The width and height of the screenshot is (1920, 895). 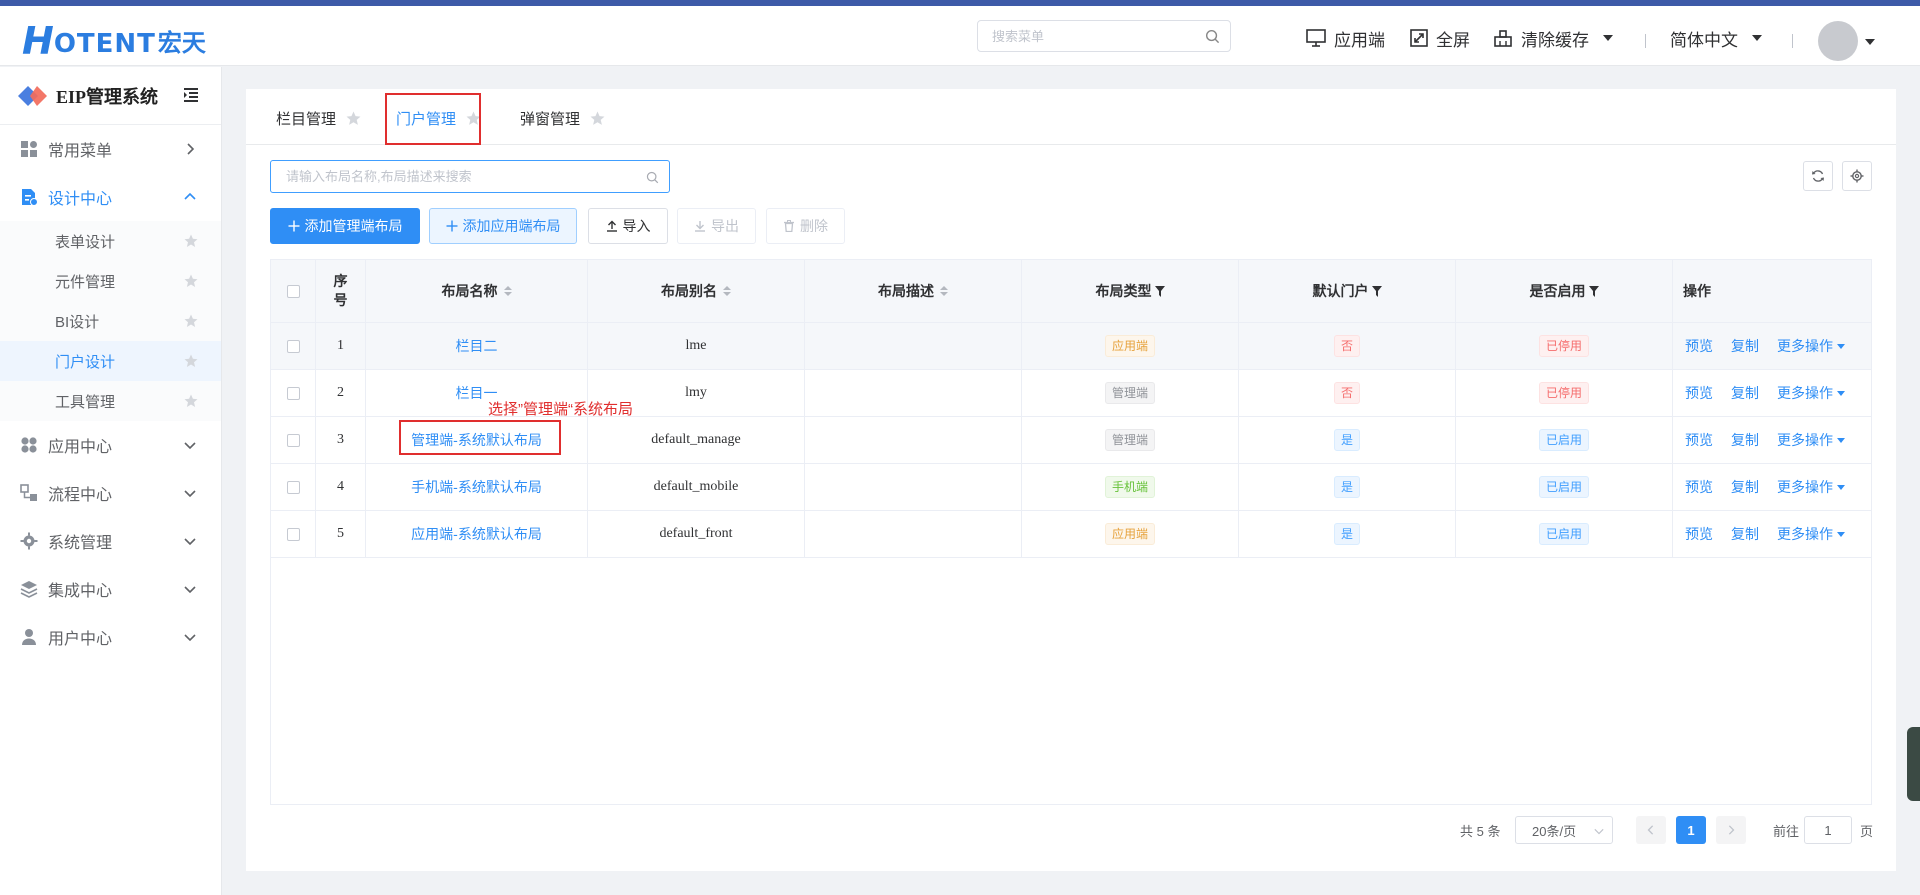 What do you see at coordinates (1345, 39) in the screenshot?
I see `app-end-button: 应用端` at bounding box center [1345, 39].